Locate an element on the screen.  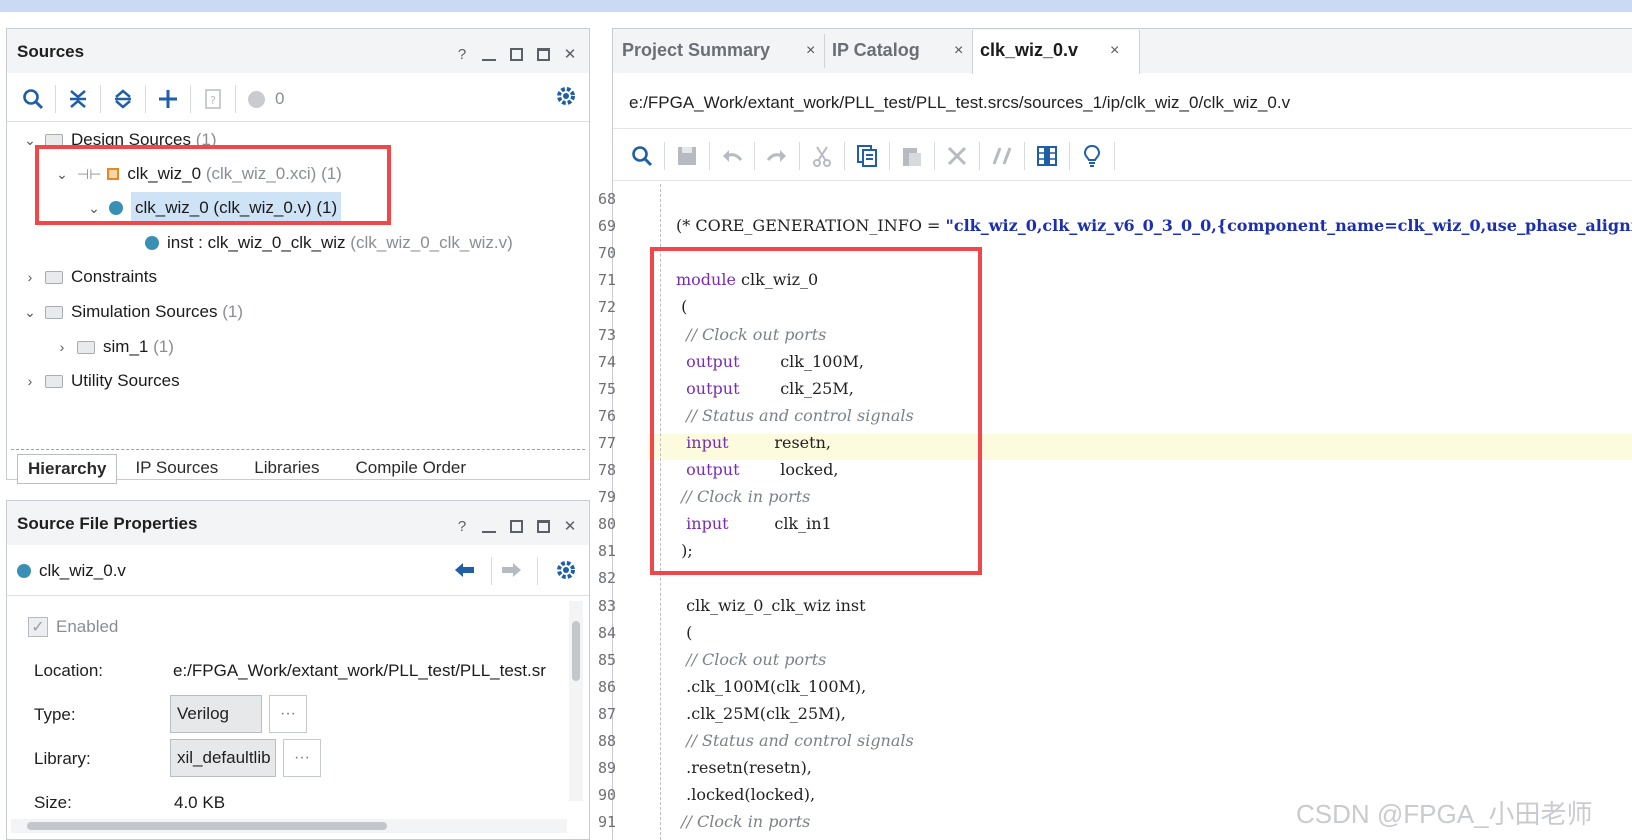
line-number: 82 is located at coordinates (607, 578).